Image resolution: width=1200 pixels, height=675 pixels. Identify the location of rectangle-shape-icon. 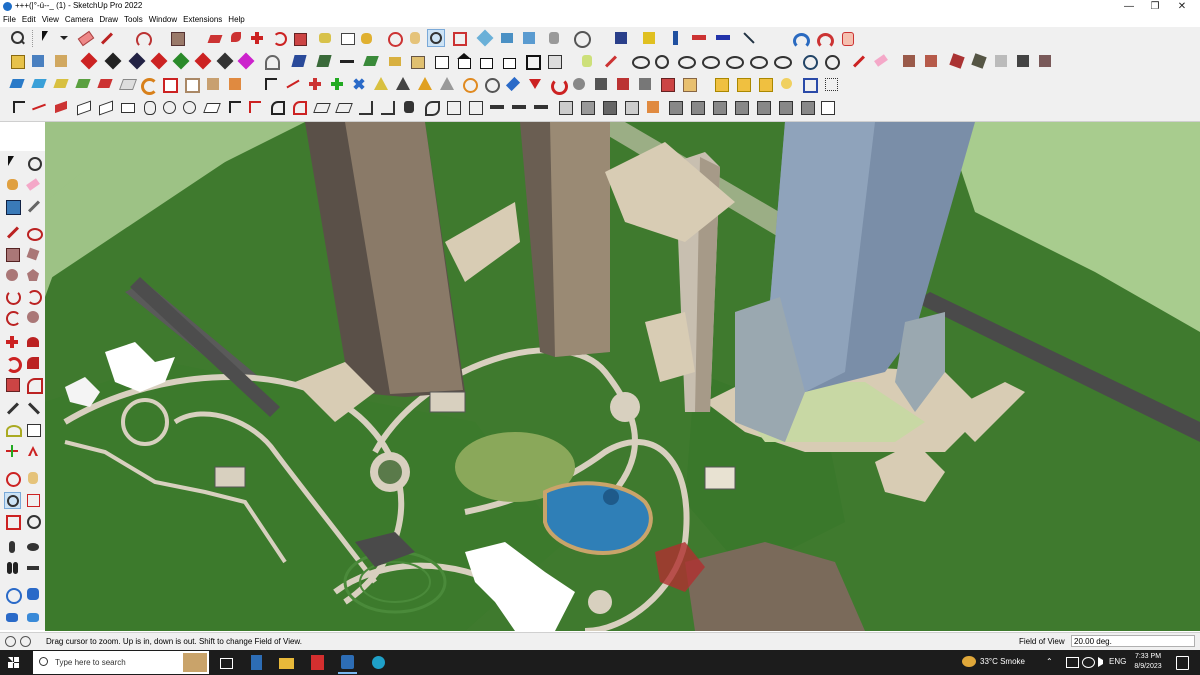
(177, 38).